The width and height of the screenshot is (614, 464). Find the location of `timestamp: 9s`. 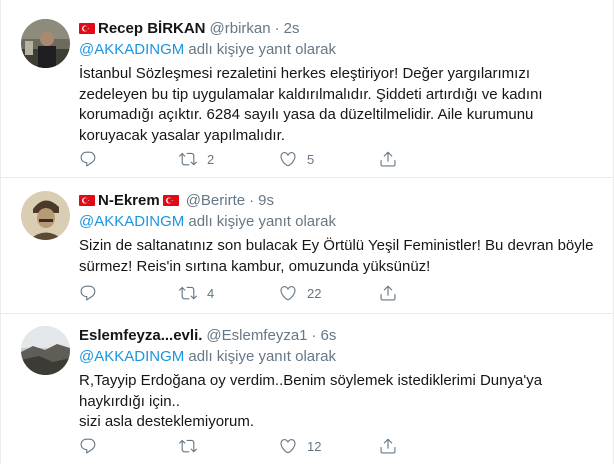

timestamp: 9s is located at coordinates (266, 200).